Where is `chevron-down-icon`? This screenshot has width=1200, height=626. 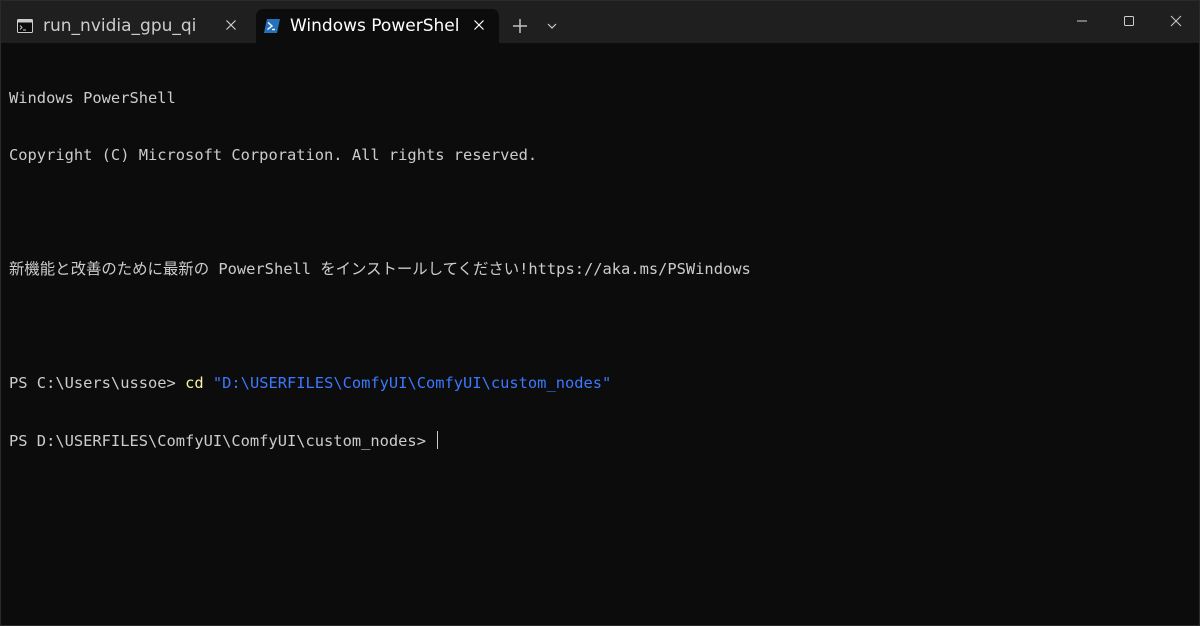 chevron-down-icon is located at coordinates (552, 26).